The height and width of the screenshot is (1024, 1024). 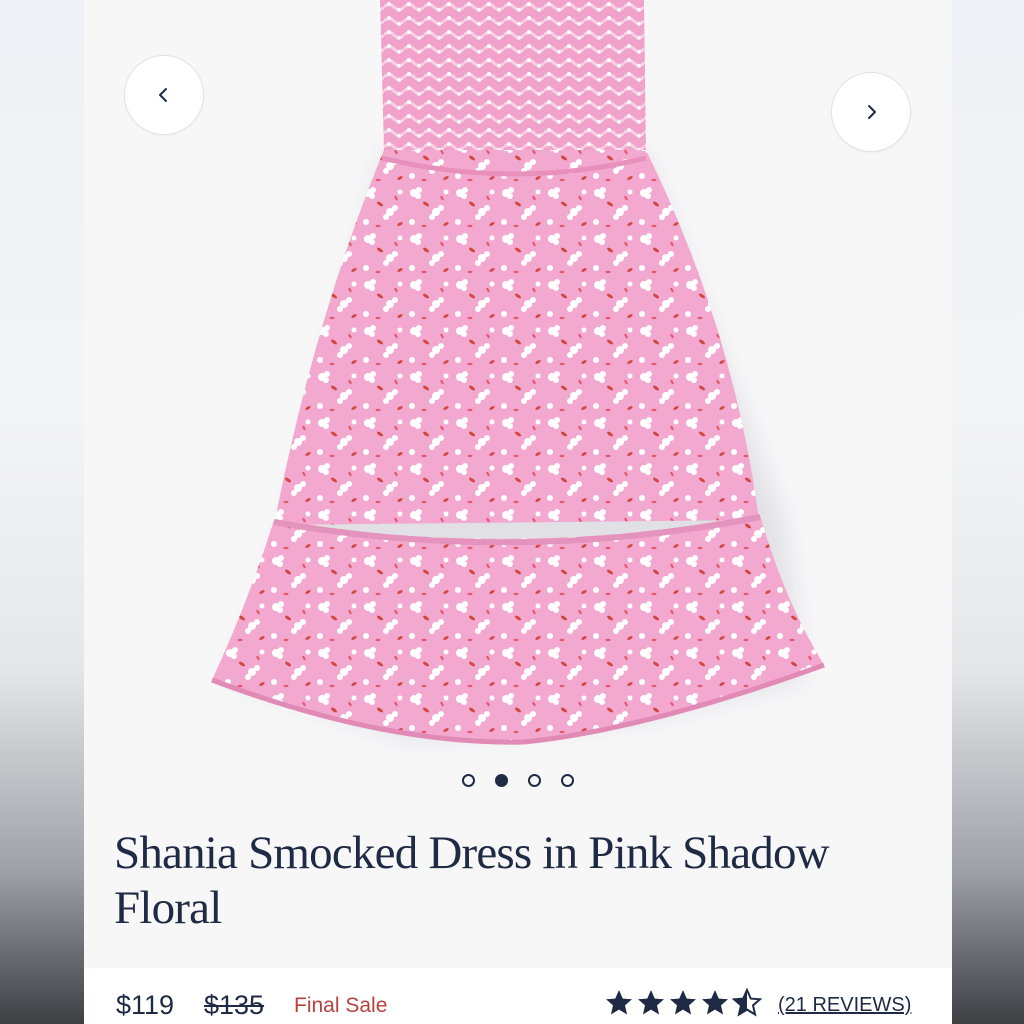 What do you see at coordinates (988, 512) in the screenshot?
I see `right-backdrop` at bounding box center [988, 512].